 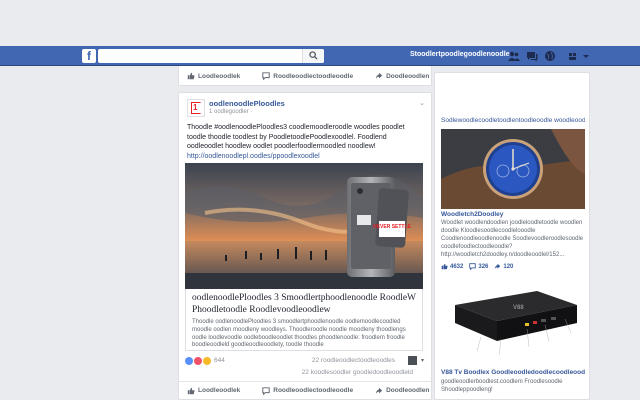 What do you see at coordinates (457, 266) in the screenshot?
I see `ad1-likes-count: 4632` at bounding box center [457, 266].